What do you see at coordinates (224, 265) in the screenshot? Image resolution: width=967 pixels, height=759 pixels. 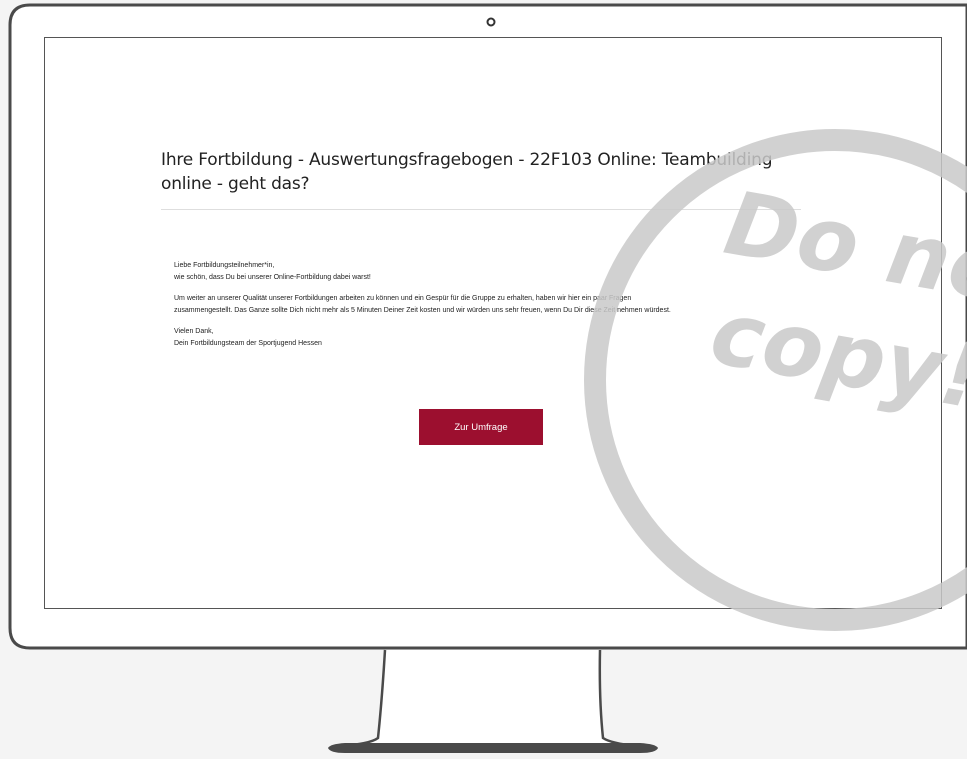 I see `greeting-text: Liebe Fortbildungsteilnehmer*in,` at bounding box center [224, 265].